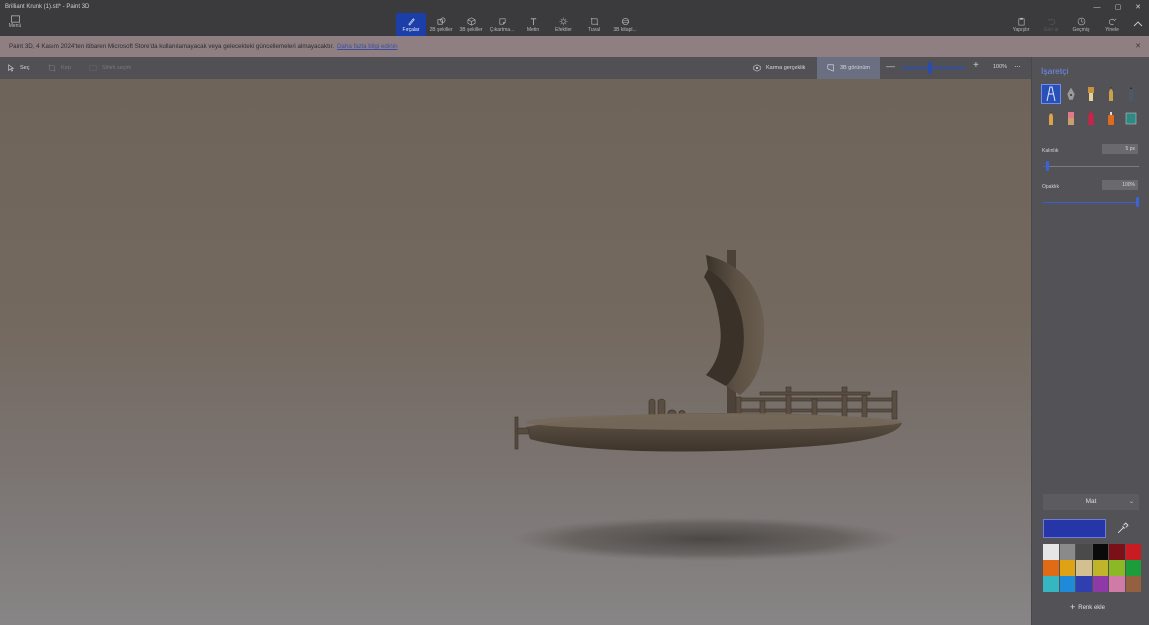 This screenshot has height=625, width=1149. Describe the element at coordinates (930, 68) in the screenshot. I see `zoom-slider-thumb` at that location.